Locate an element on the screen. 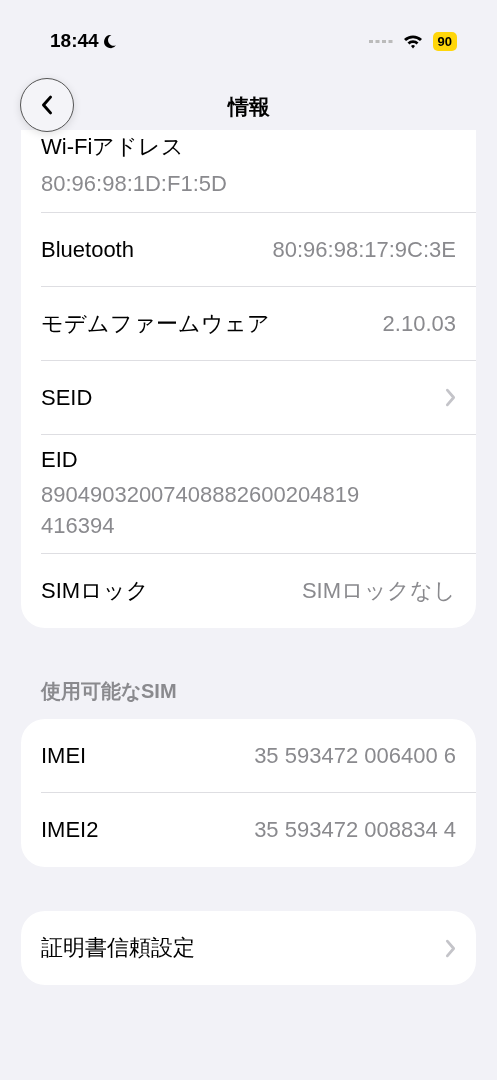 The image size is (497, 1080). row-value: 80:96:98:17:9C:3E is located at coordinates (364, 249).